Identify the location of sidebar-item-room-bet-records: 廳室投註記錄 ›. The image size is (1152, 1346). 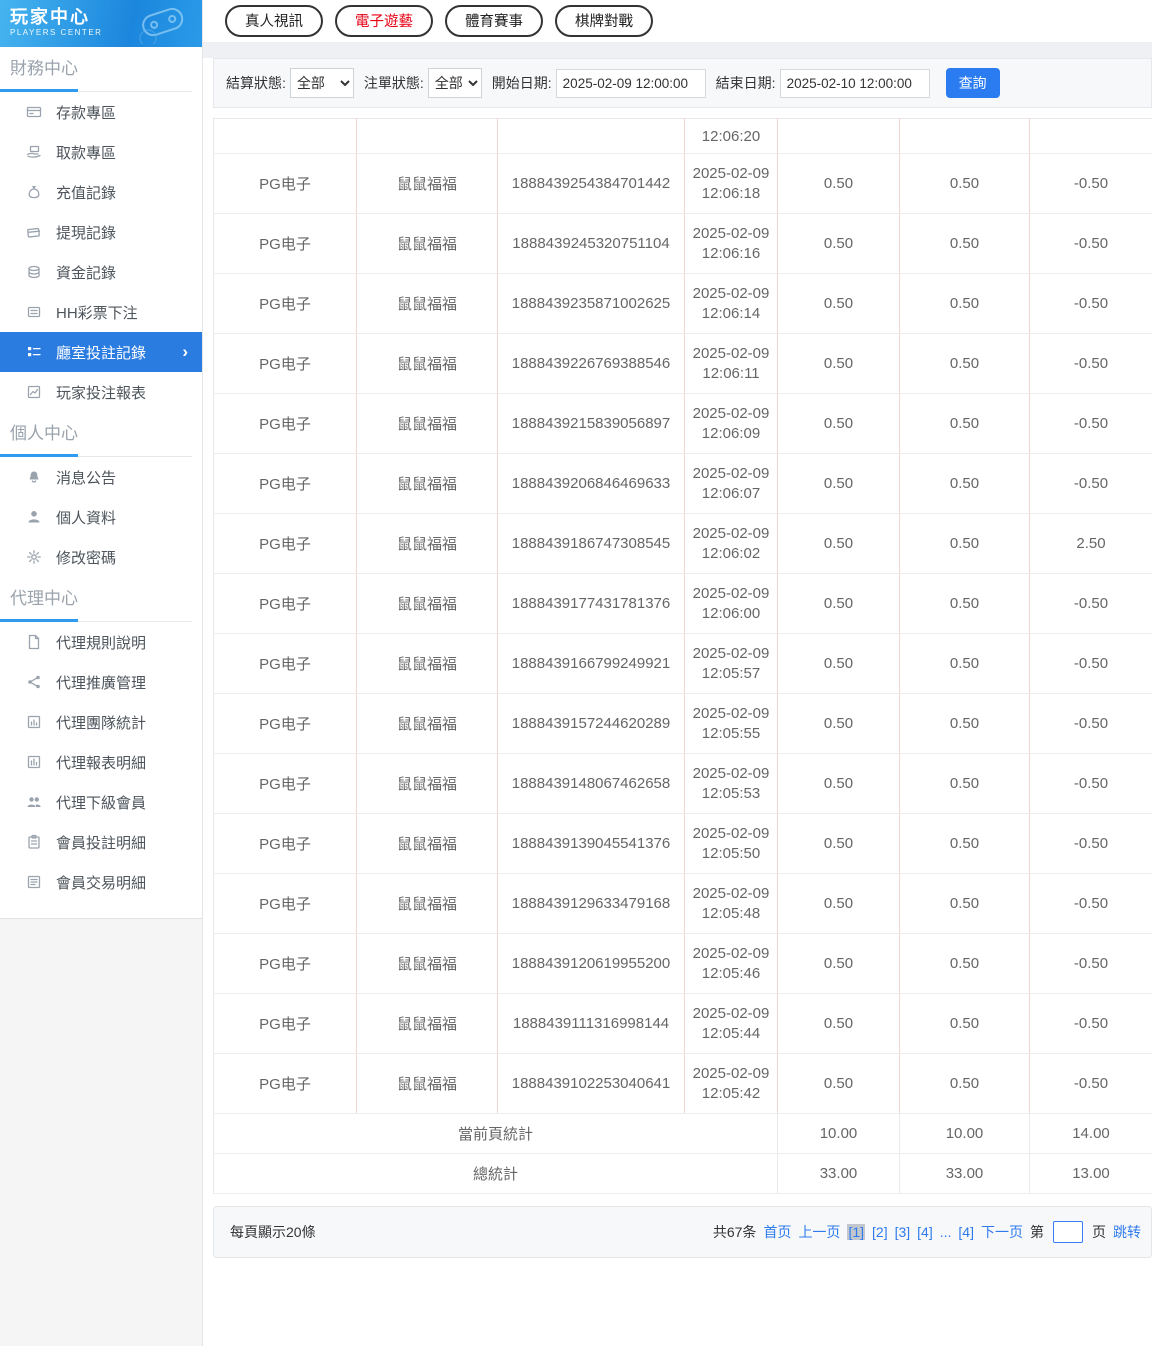
(101, 352).